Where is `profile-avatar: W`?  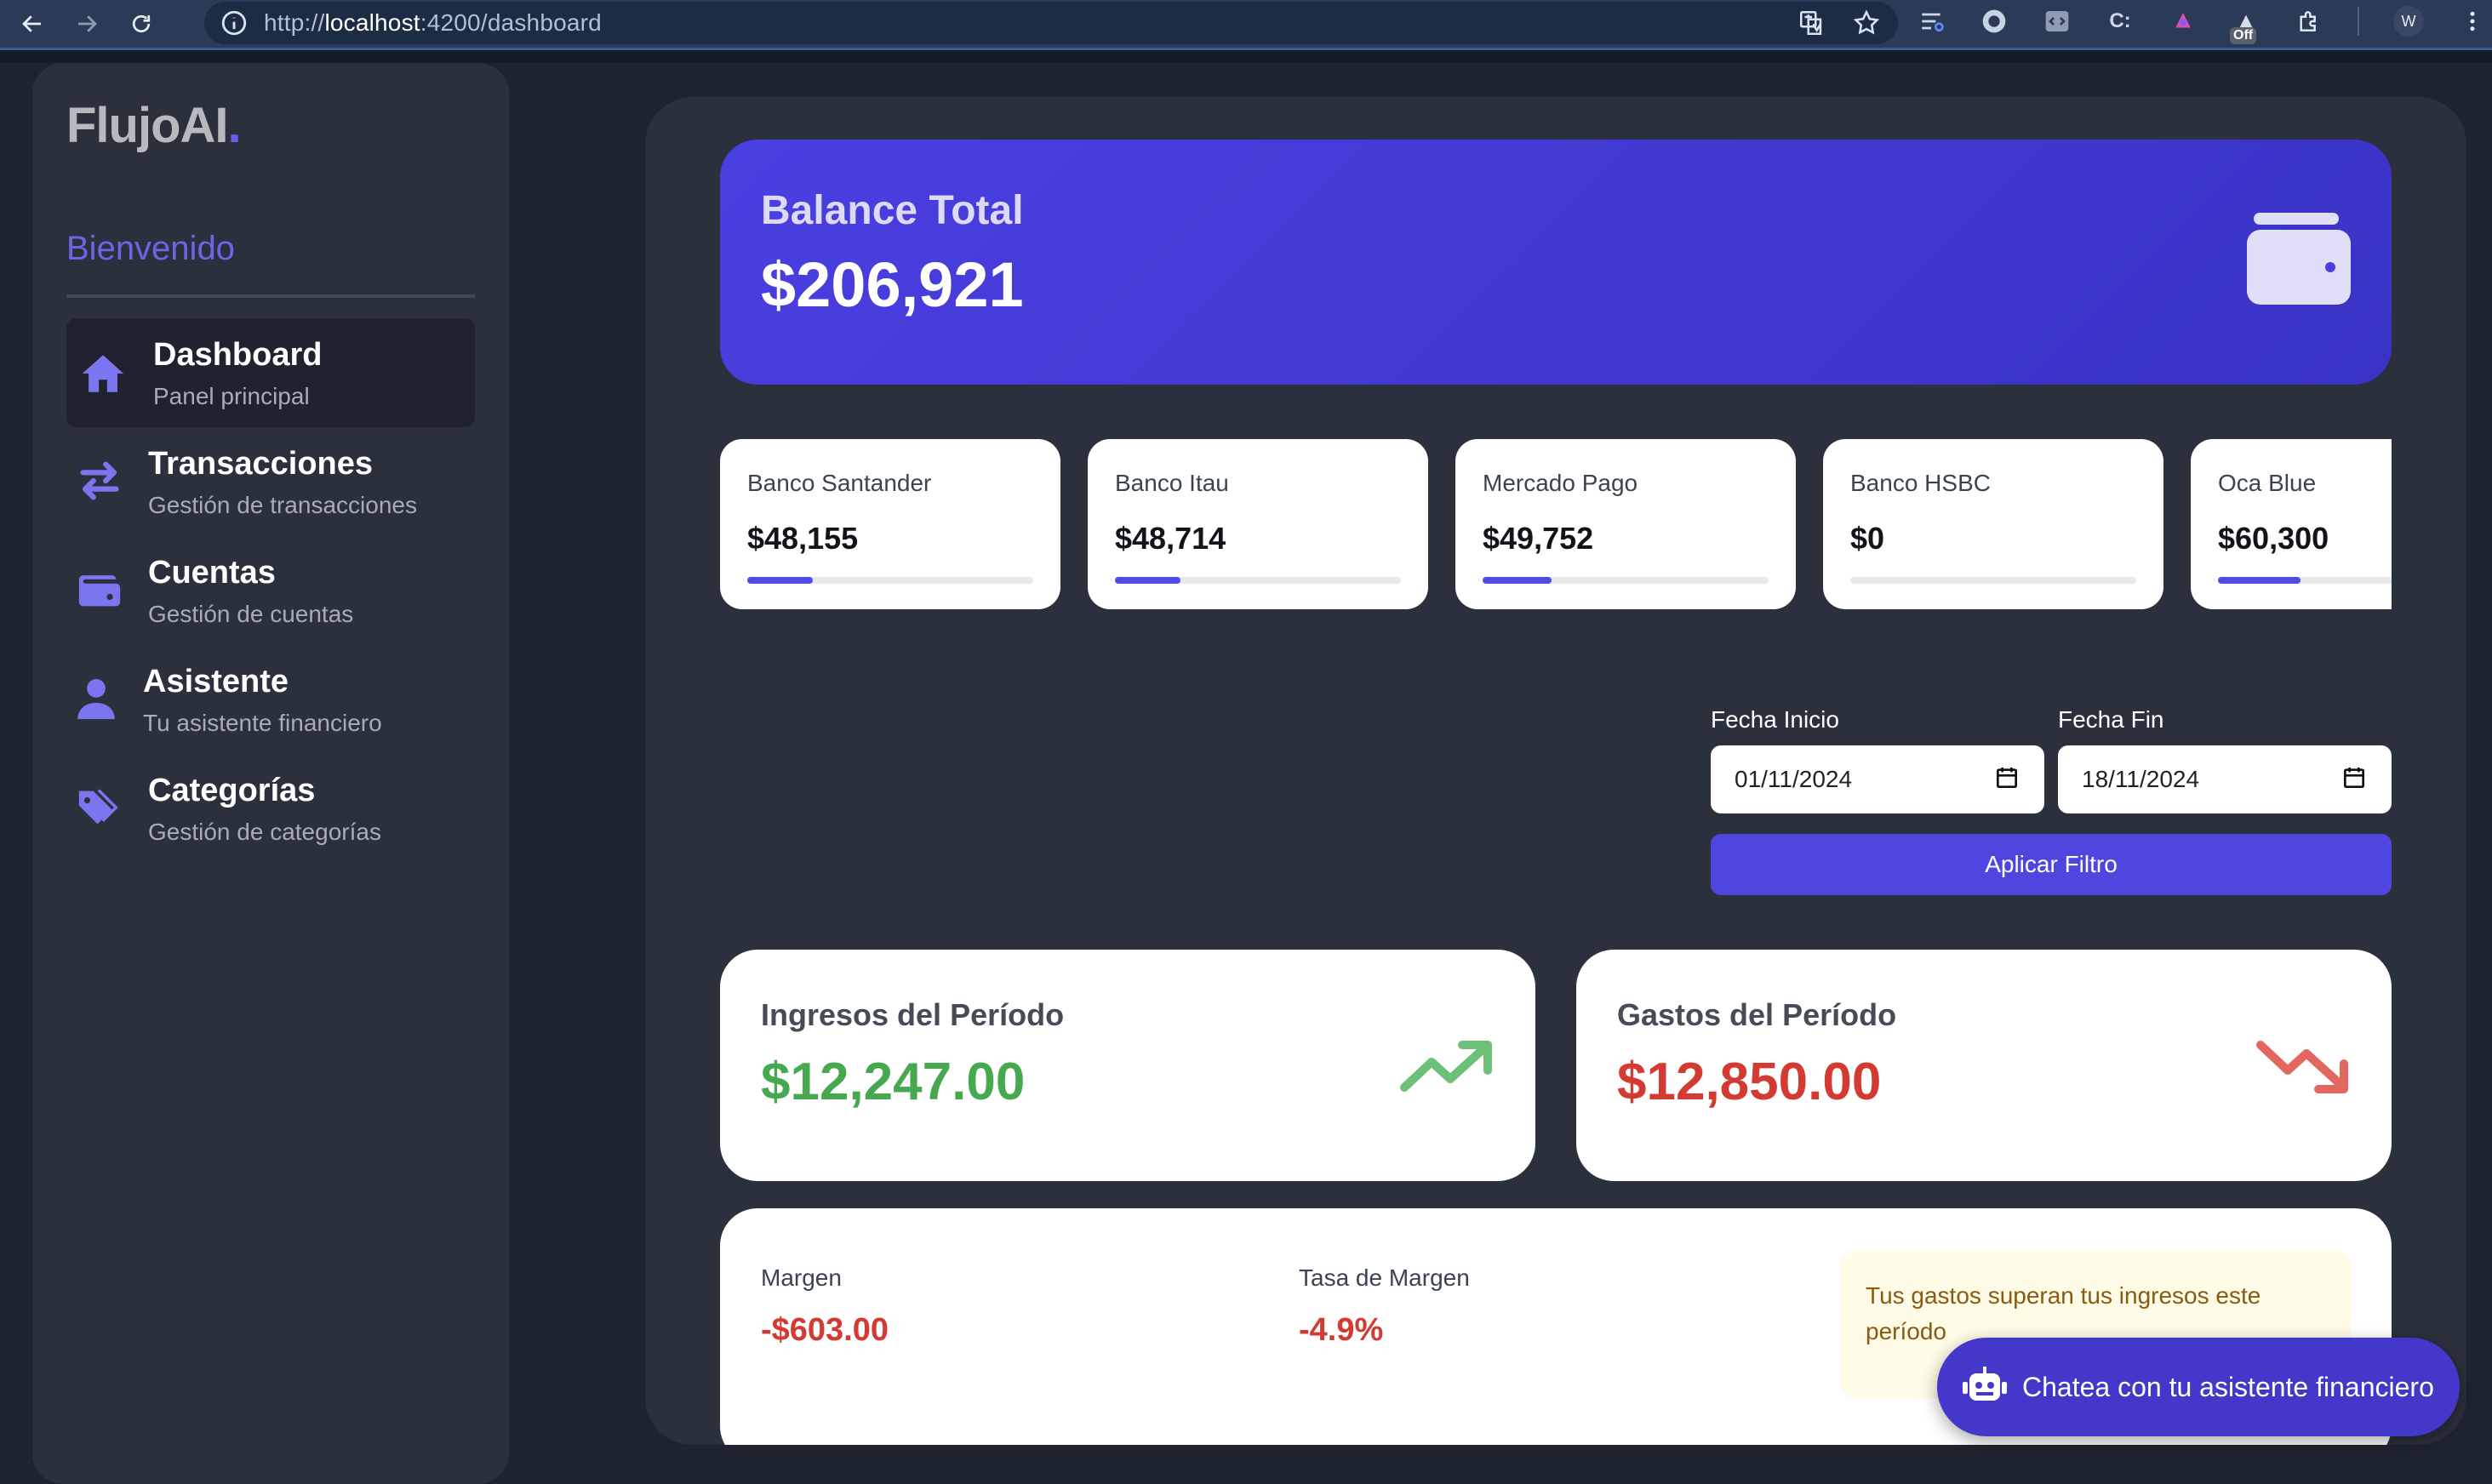
profile-avatar: W is located at coordinates (2408, 21).